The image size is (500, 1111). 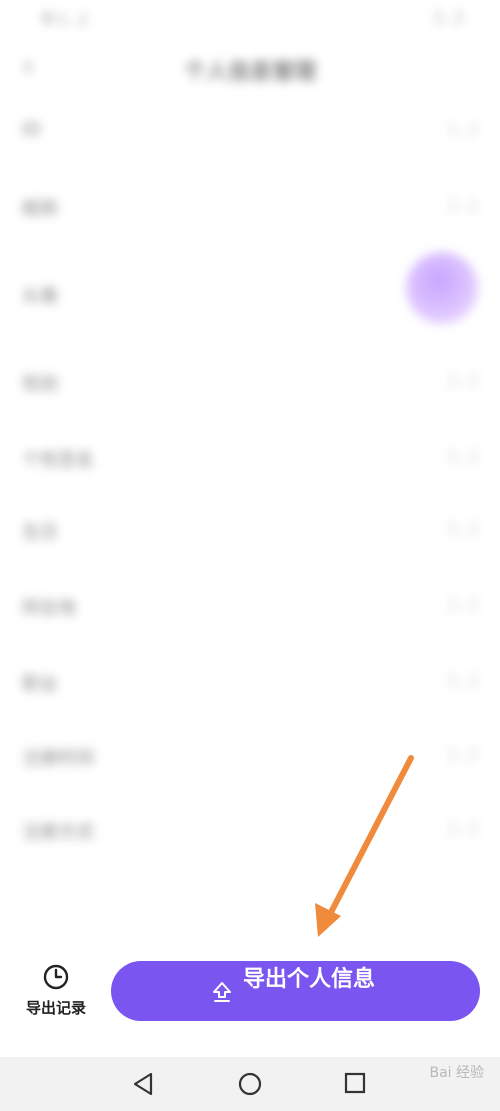 I want to click on system-nav-bar, so click(x=250, y=1084).